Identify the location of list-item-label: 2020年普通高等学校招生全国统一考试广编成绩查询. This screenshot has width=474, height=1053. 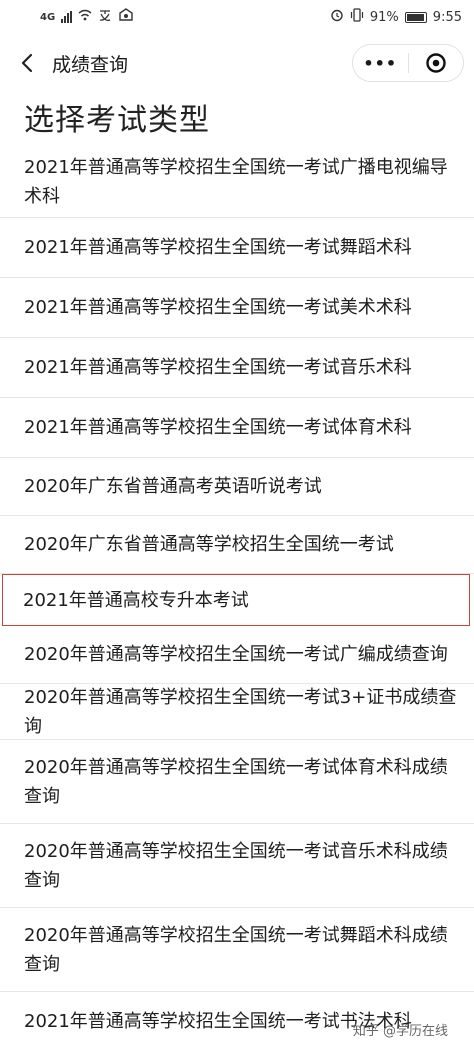
(236, 654).